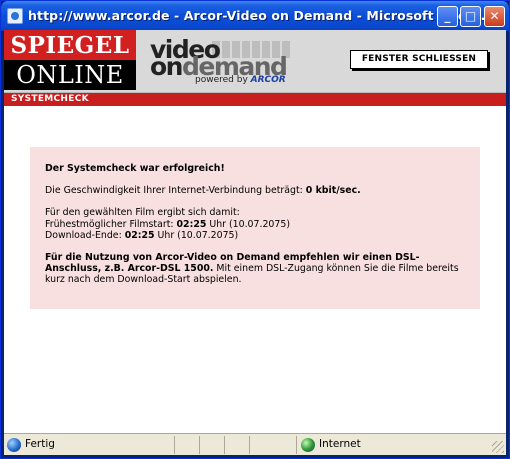 The height and width of the screenshot is (459, 510). Describe the element at coordinates (447, 16) in the screenshot. I see `minimize-button: _` at that location.